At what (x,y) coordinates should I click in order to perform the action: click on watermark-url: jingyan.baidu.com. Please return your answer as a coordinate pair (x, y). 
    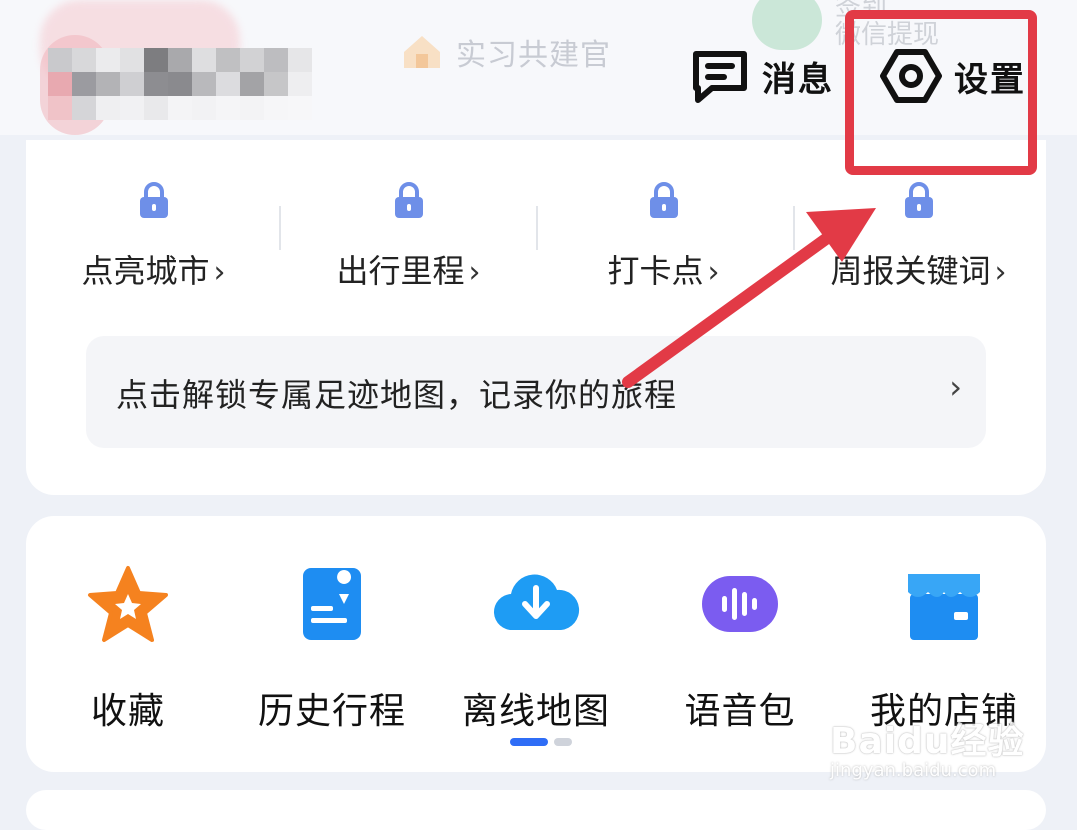
    Looking at the image, I should click on (913, 770).